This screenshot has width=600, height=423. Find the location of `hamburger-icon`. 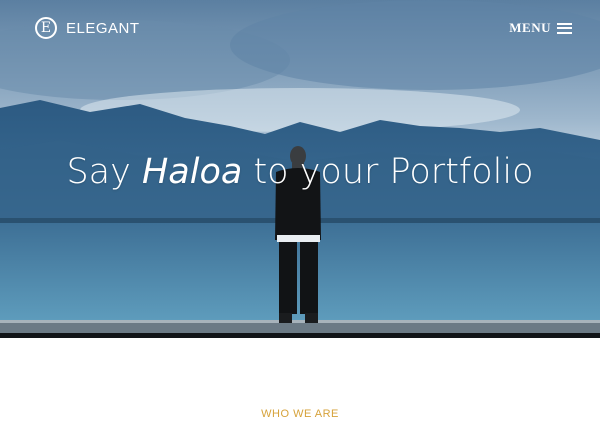

hamburger-icon is located at coordinates (564, 28).